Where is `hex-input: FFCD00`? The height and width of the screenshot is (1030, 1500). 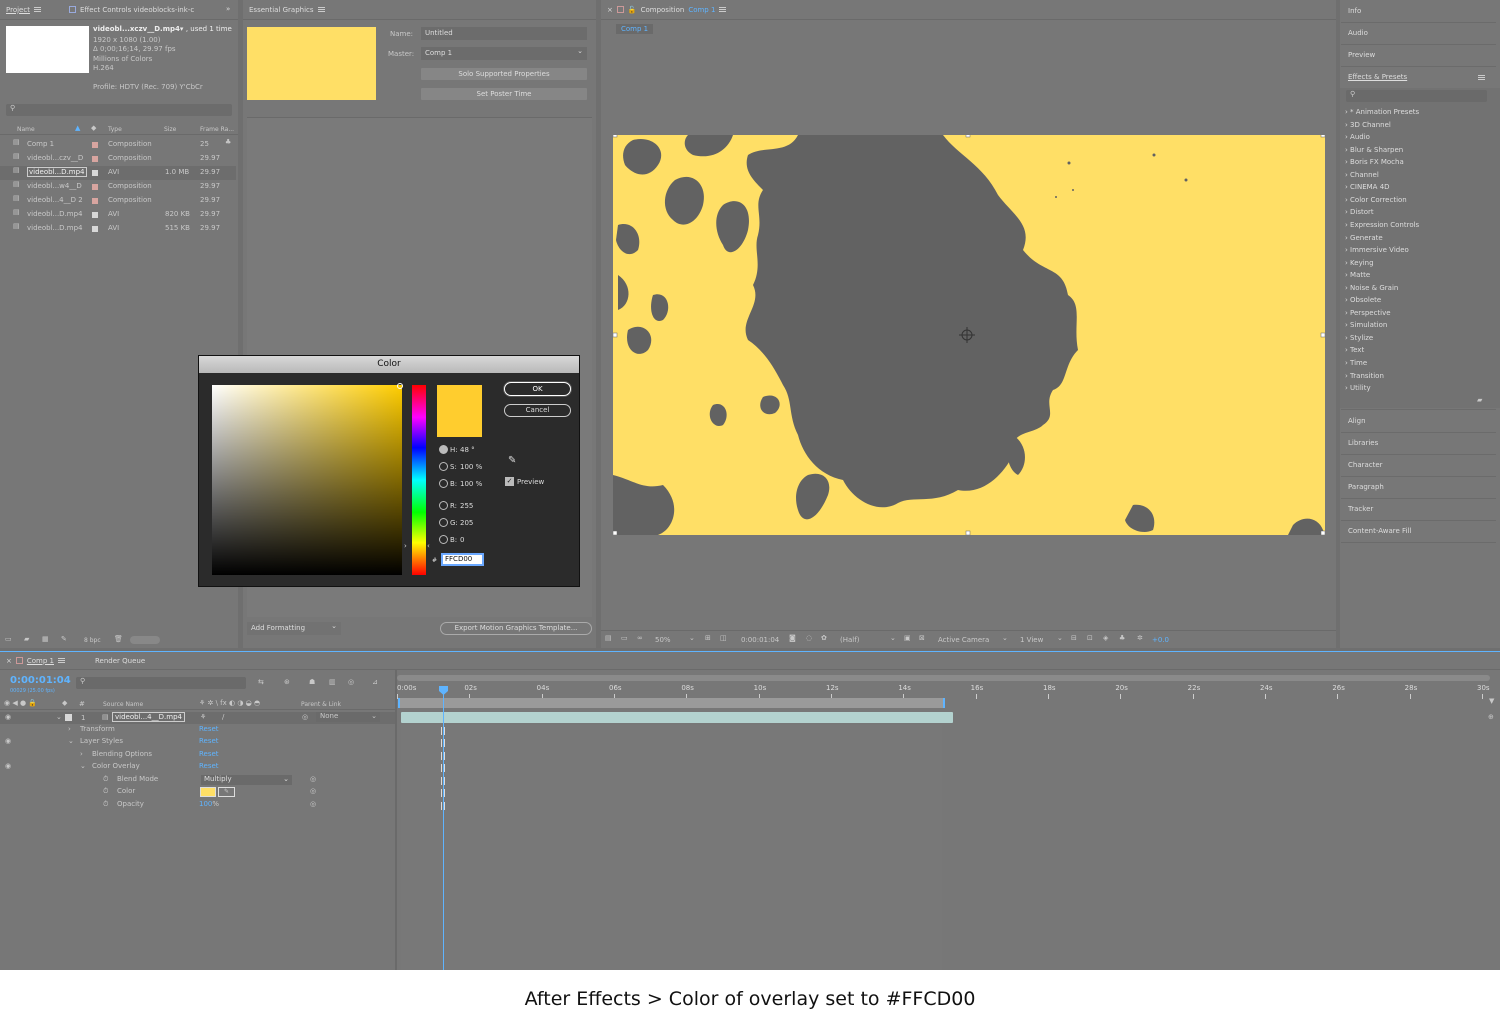 hex-input: FFCD00 is located at coordinates (462, 559).